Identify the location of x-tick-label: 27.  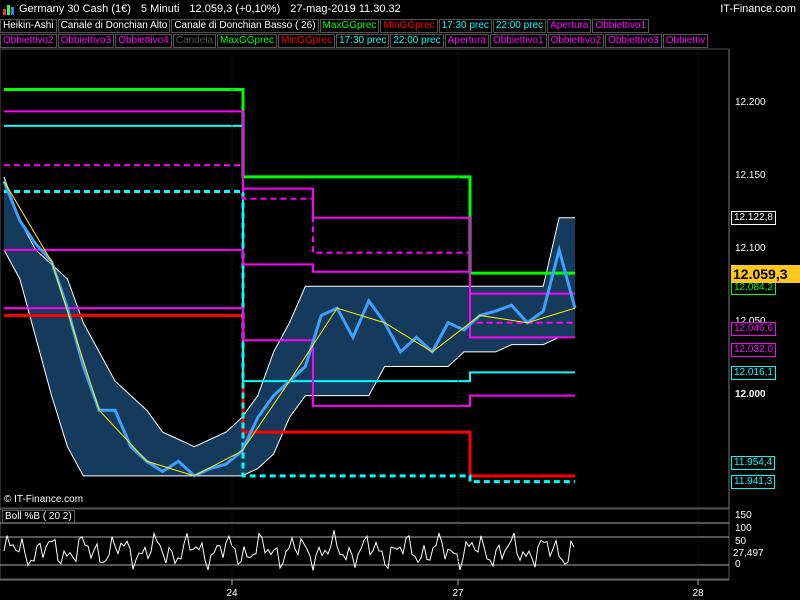
(458, 593).